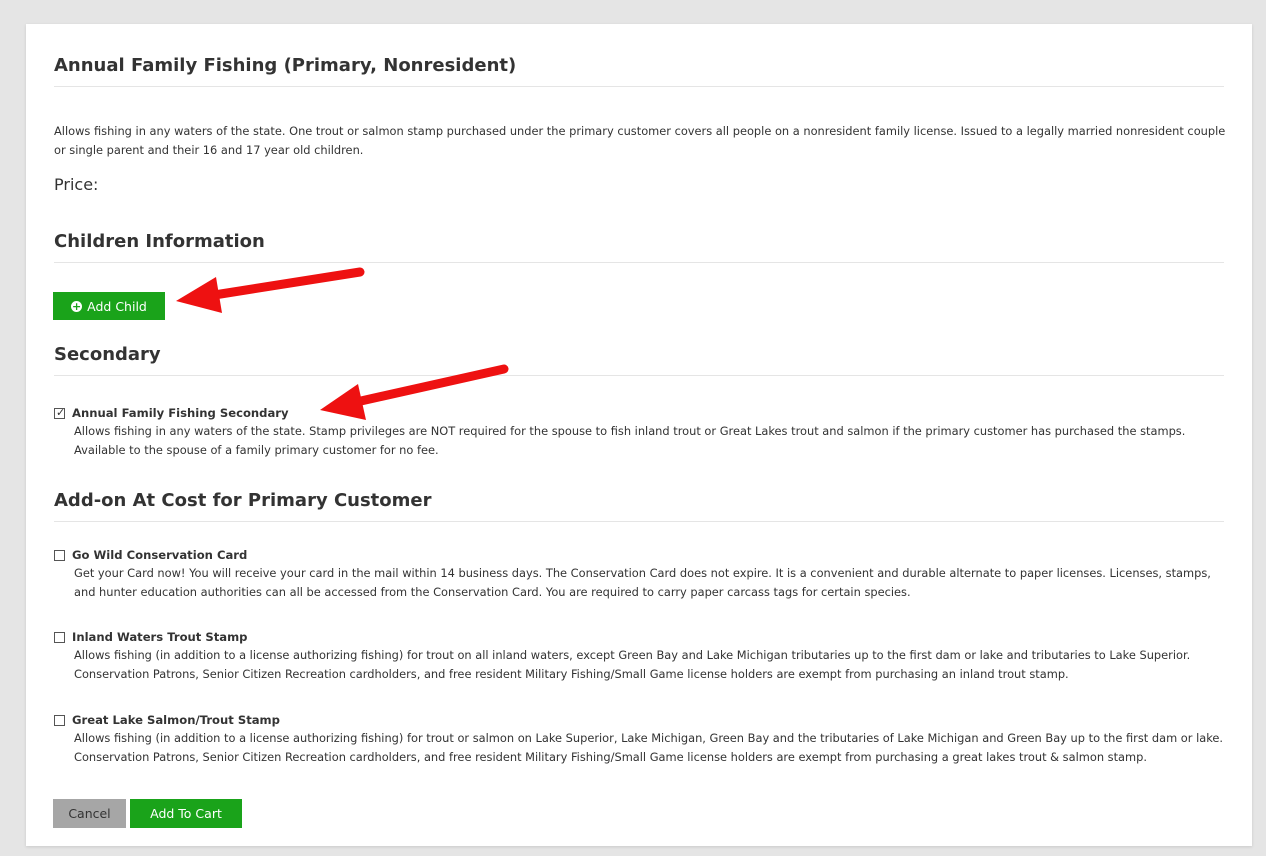 This screenshot has width=1266, height=856. What do you see at coordinates (270, 290) in the screenshot?
I see `red-arrow-add-child` at bounding box center [270, 290].